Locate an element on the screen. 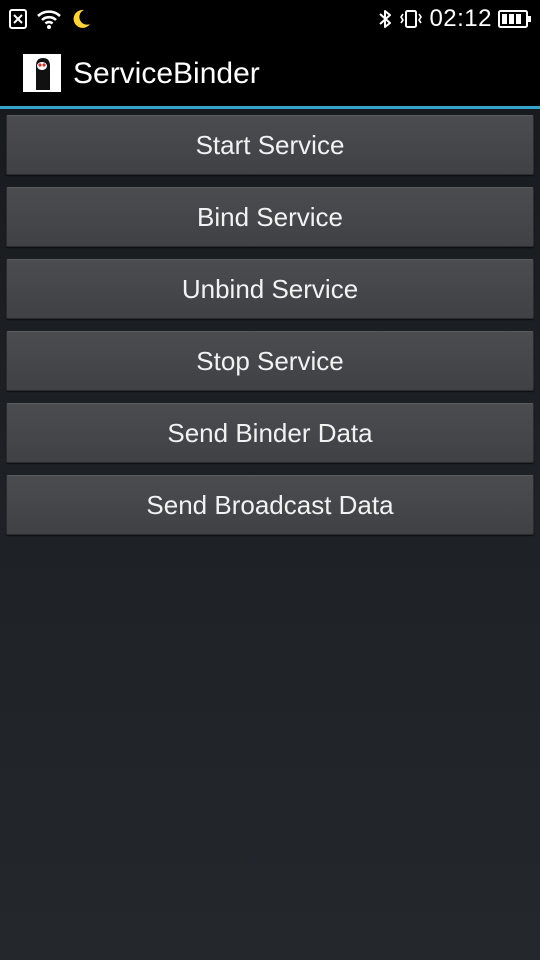 Image resolution: width=540 pixels, height=960 pixels. status-time: 02:12 is located at coordinates (460, 18).